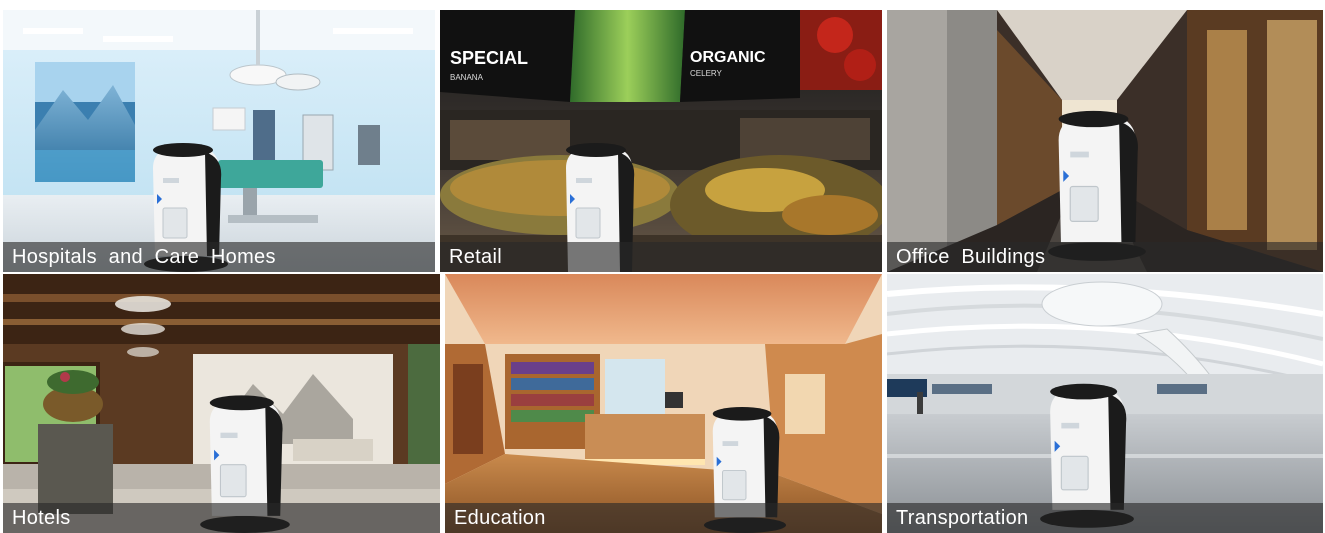 The image size is (1325, 533). I want to click on caption-bar: Hospitals and Care Homes, so click(219, 257).